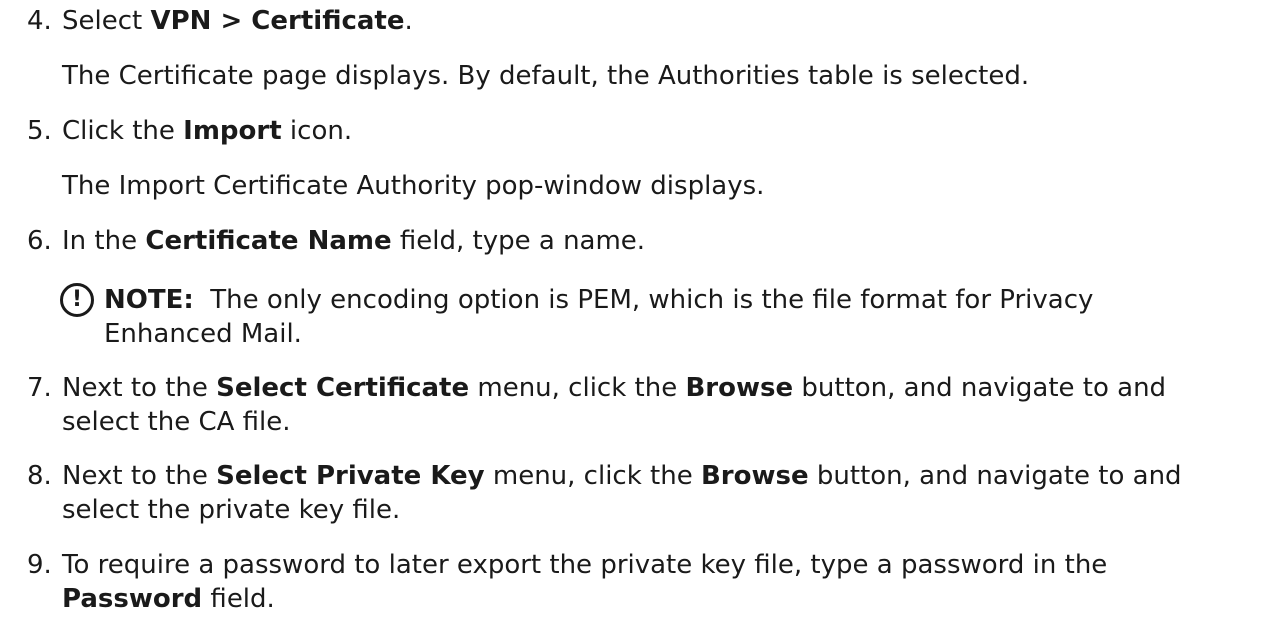 The image size is (1270, 628). Describe the element at coordinates (39, 476) in the screenshot. I see `step-number: 8.` at that location.